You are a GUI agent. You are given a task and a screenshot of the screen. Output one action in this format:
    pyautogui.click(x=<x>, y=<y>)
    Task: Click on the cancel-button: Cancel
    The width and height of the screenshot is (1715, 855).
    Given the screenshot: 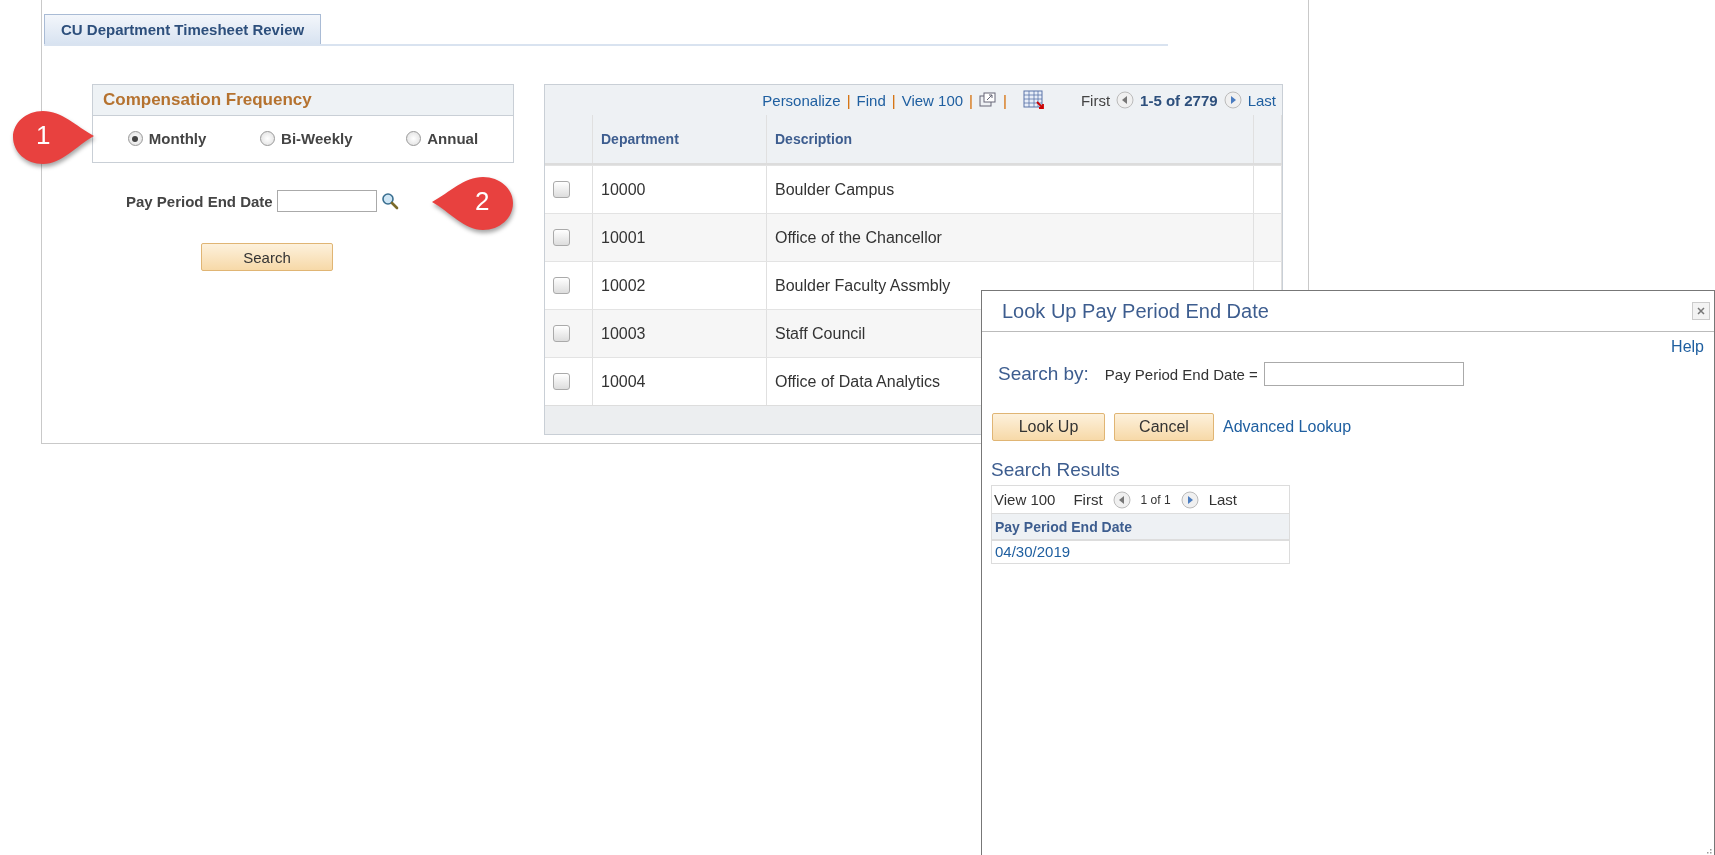 What is the action you would take?
    pyautogui.click(x=1164, y=427)
    